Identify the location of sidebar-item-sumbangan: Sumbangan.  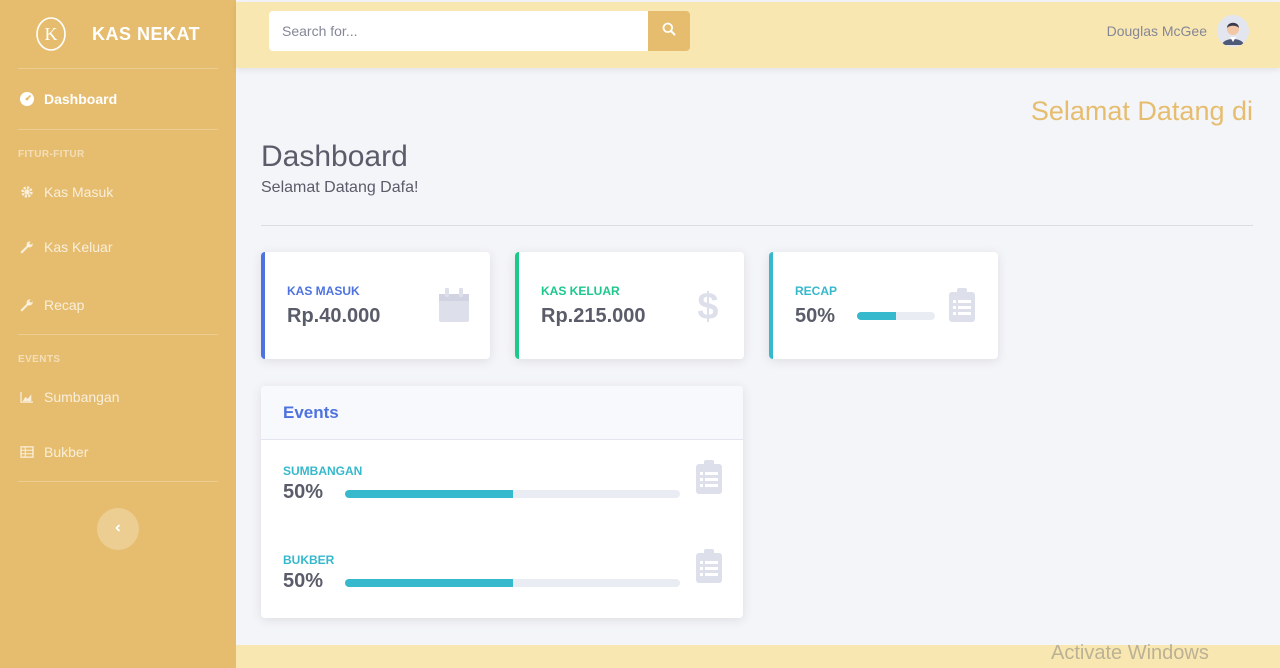
(118, 397).